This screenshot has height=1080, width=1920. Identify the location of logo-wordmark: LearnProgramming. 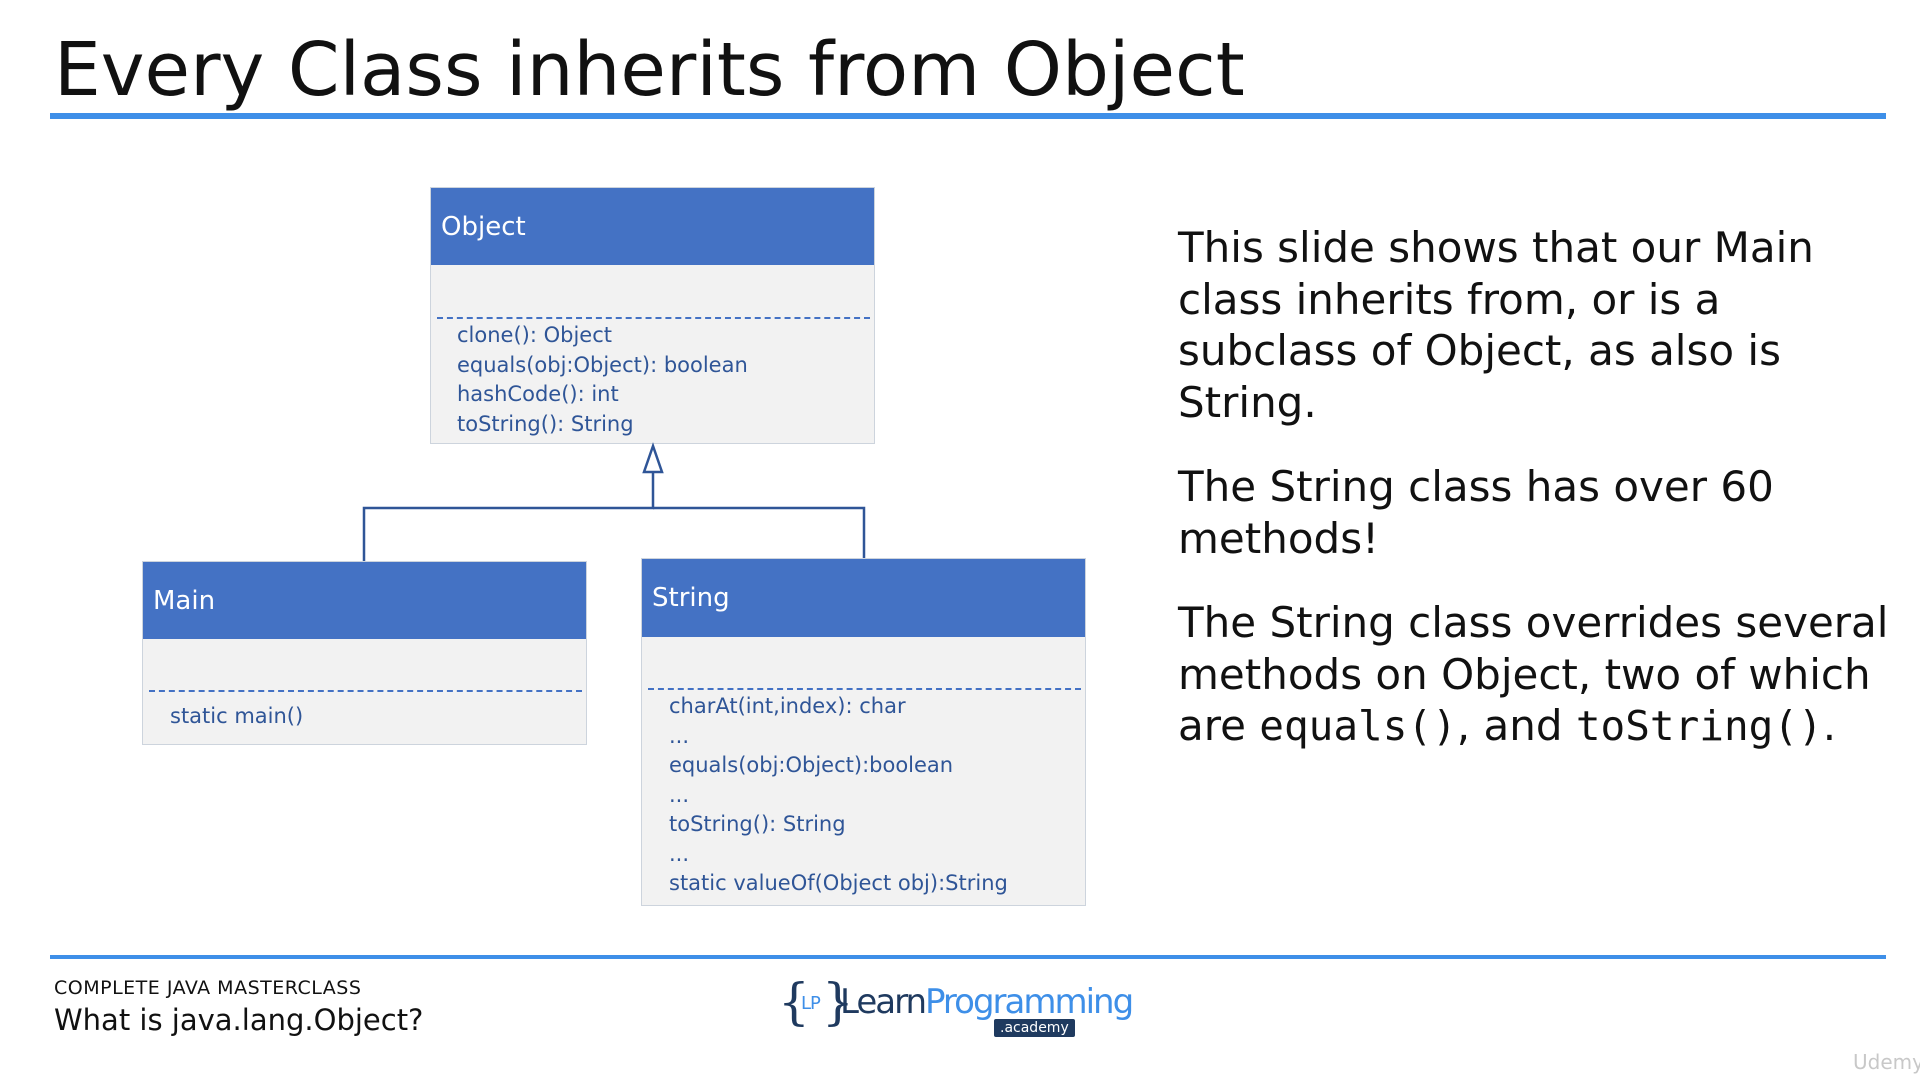
(987, 1002).